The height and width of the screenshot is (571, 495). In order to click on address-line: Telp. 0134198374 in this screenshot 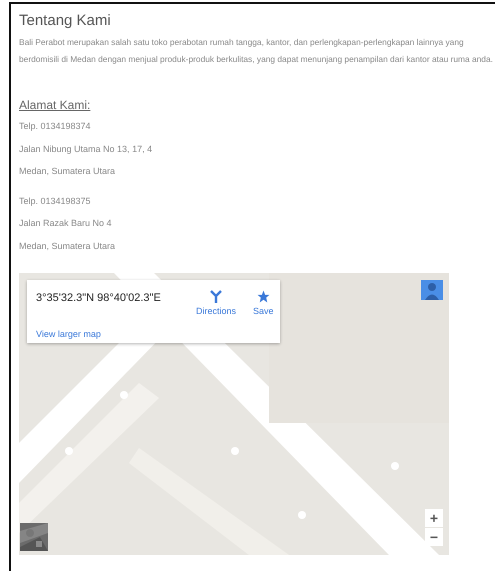, I will do `click(55, 126)`.